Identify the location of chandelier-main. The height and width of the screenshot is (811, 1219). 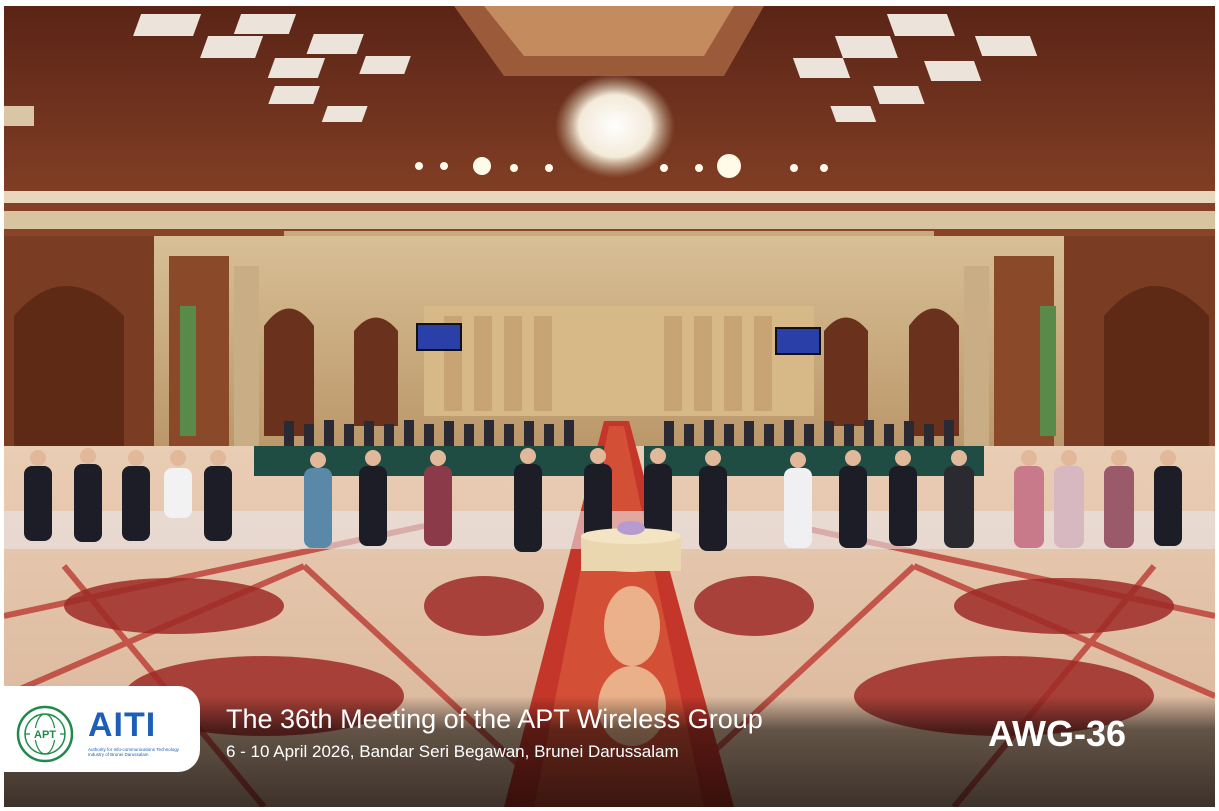
(615, 126).